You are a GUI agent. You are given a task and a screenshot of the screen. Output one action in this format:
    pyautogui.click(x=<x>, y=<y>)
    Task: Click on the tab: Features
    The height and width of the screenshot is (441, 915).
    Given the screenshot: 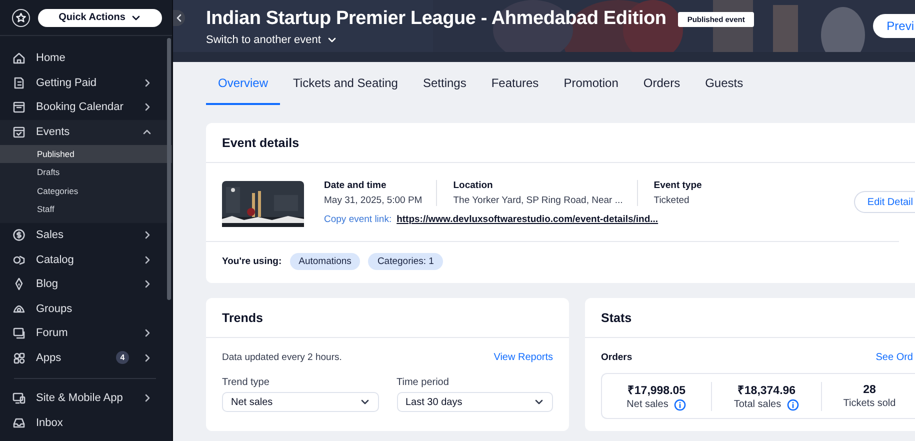 What is the action you would take?
    pyautogui.click(x=515, y=83)
    